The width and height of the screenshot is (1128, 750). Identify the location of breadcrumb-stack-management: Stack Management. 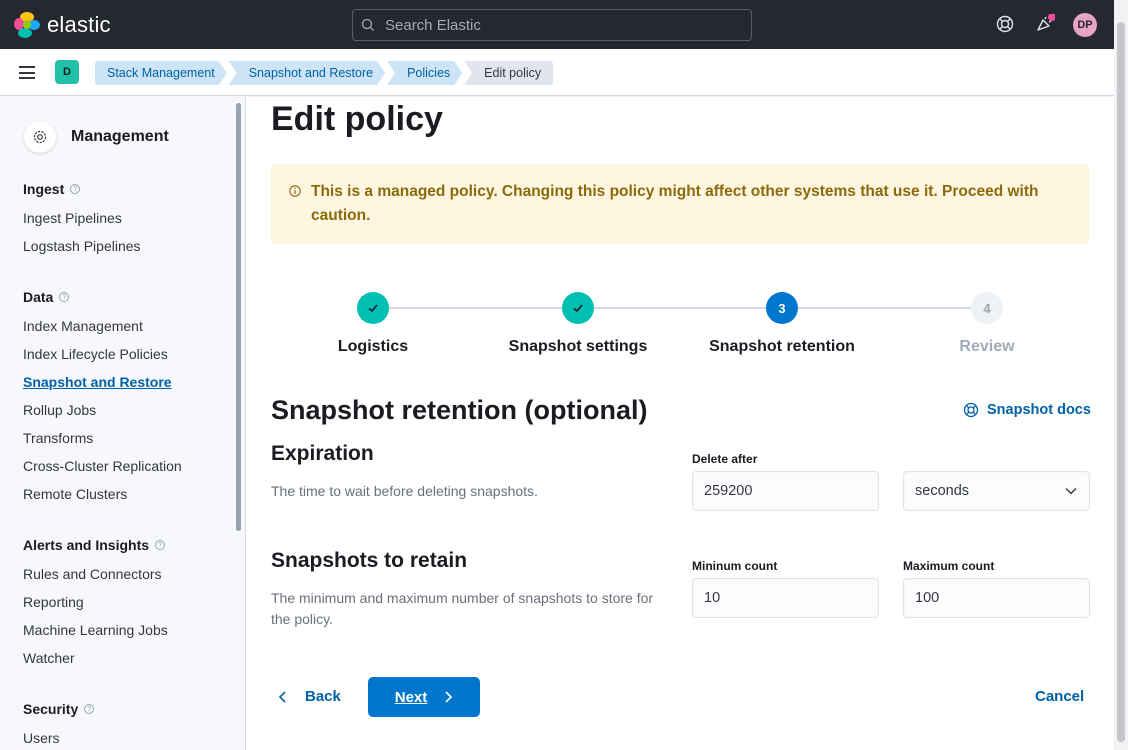
(161, 73).